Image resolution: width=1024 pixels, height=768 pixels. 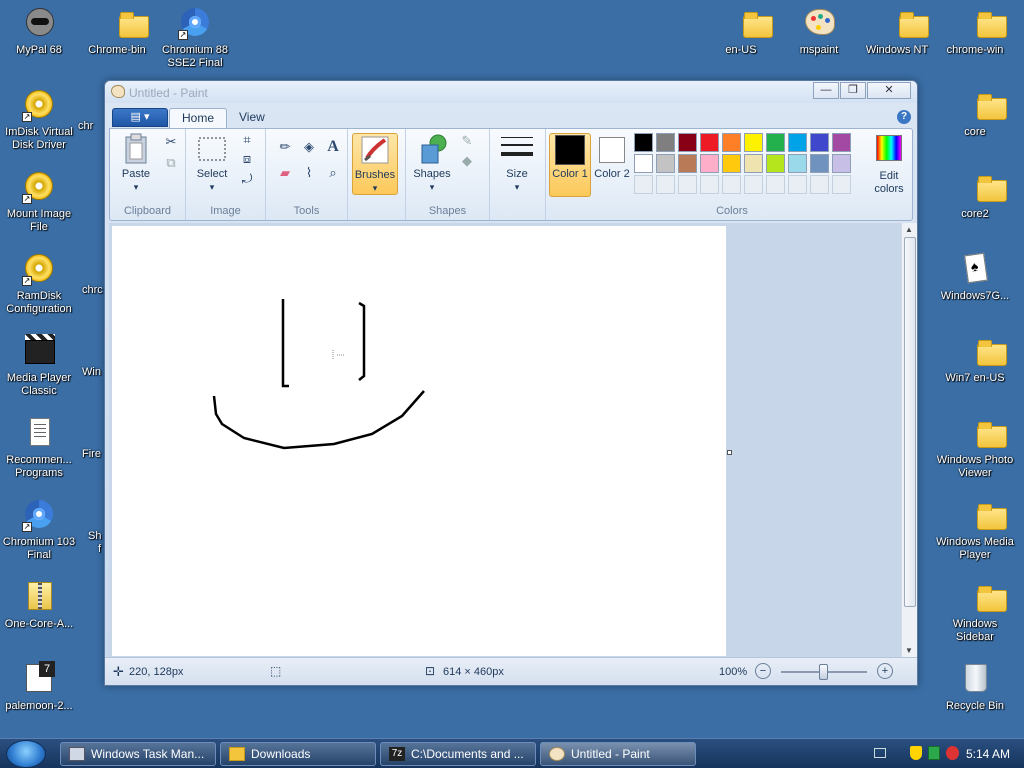 I want to click on edit-colors-button: Edit colors, so click(x=889, y=164).